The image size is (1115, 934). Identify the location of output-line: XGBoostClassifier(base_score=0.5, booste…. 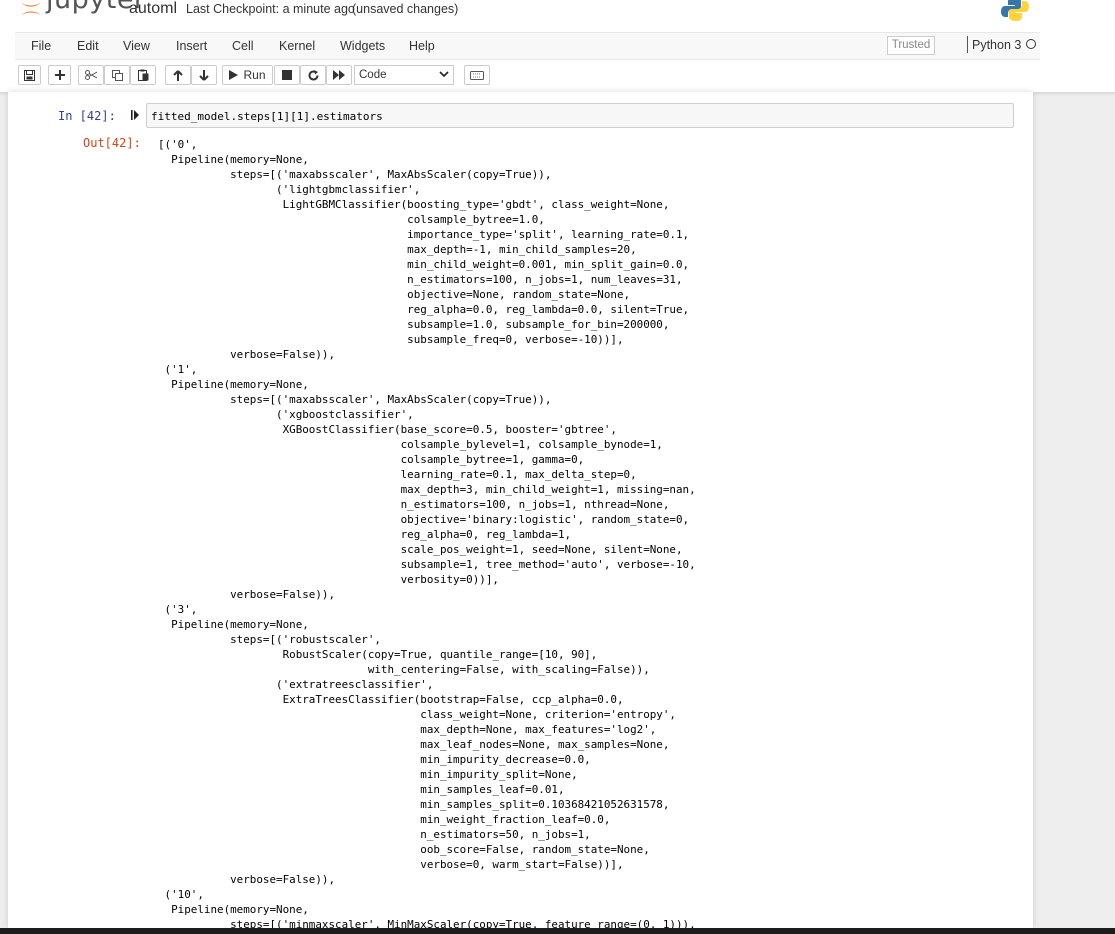
(387, 429).